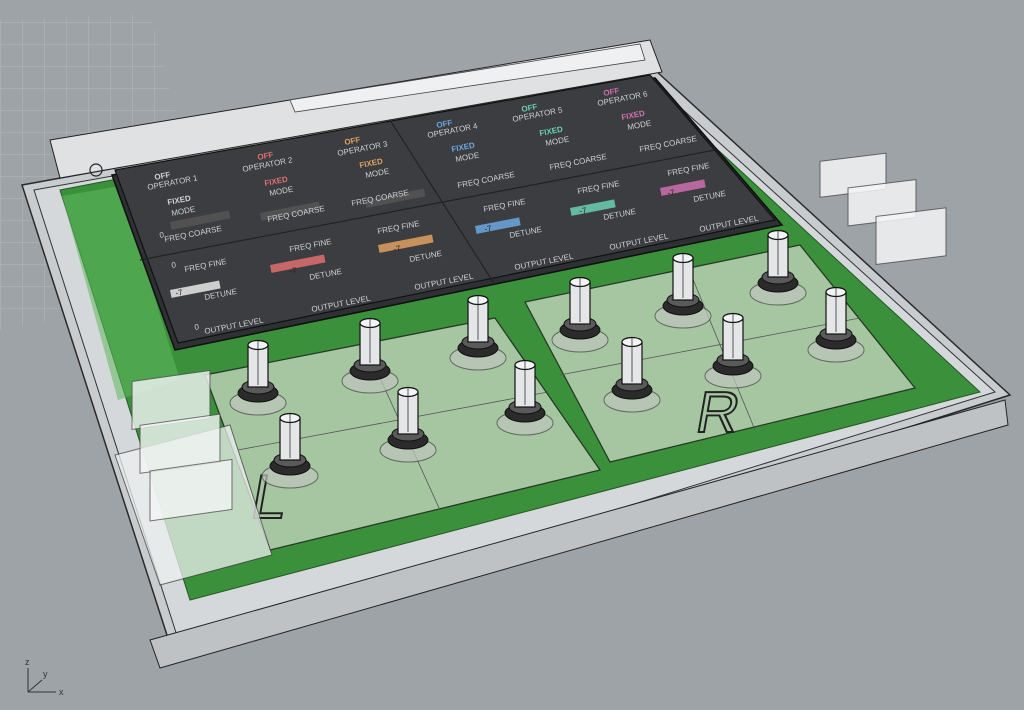 The width and height of the screenshot is (1024, 710). What do you see at coordinates (27, 662) in the screenshot?
I see `axis-z-label: z` at bounding box center [27, 662].